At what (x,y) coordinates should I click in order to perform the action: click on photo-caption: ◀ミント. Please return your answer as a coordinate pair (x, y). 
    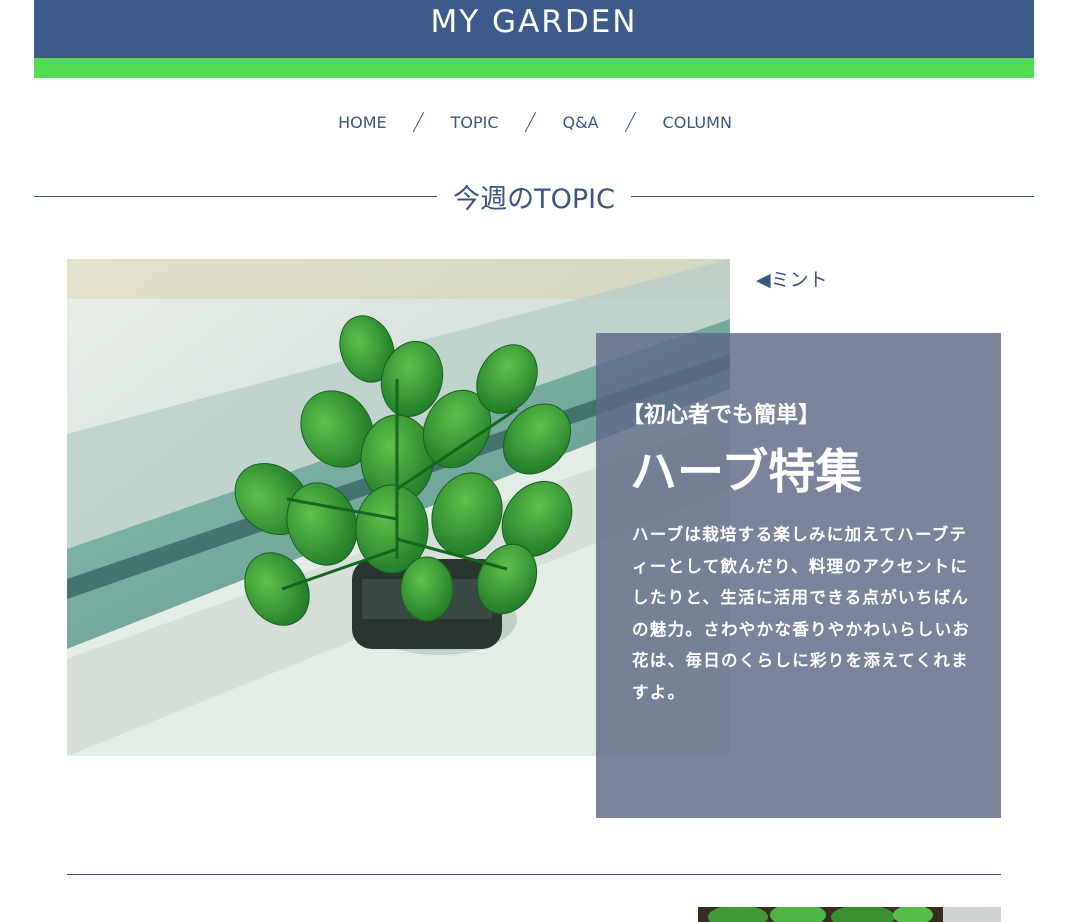
    Looking at the image, I should click on (792, 280).